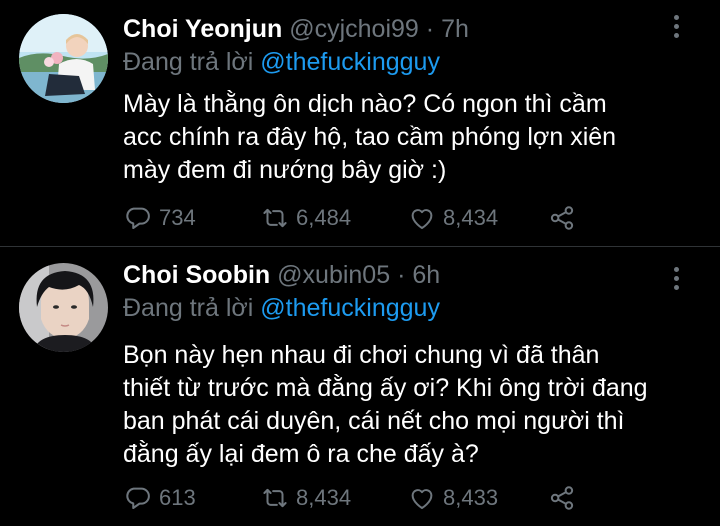 This screenshot has width=720, height=526. I want to click on like-button: 8,434, so click(452, 218).